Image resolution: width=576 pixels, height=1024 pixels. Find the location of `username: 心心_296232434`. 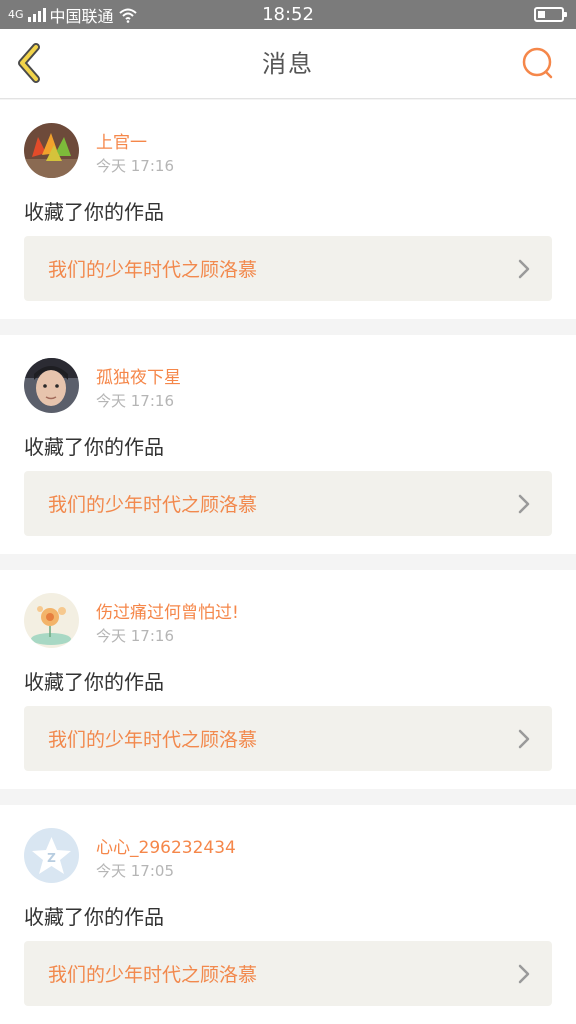

username: 心心_296232434 is located at coordinates (166, 845).